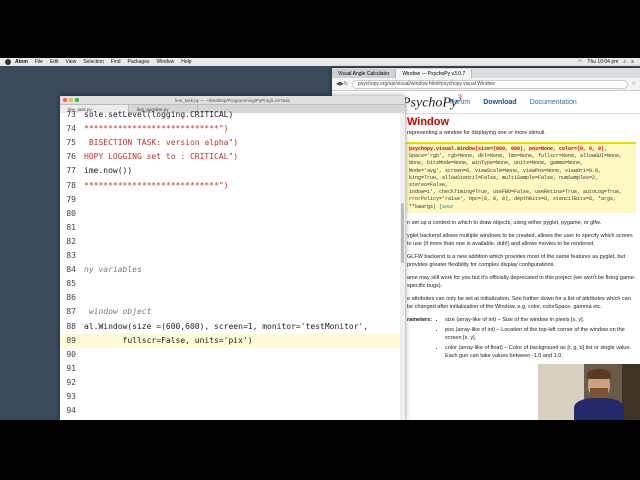 This screenshot has width=640, height=480. What do you see at coordinates (116, 62) in the screenshot?
I see `menu-find: Find` at bounding box center [116, 62].